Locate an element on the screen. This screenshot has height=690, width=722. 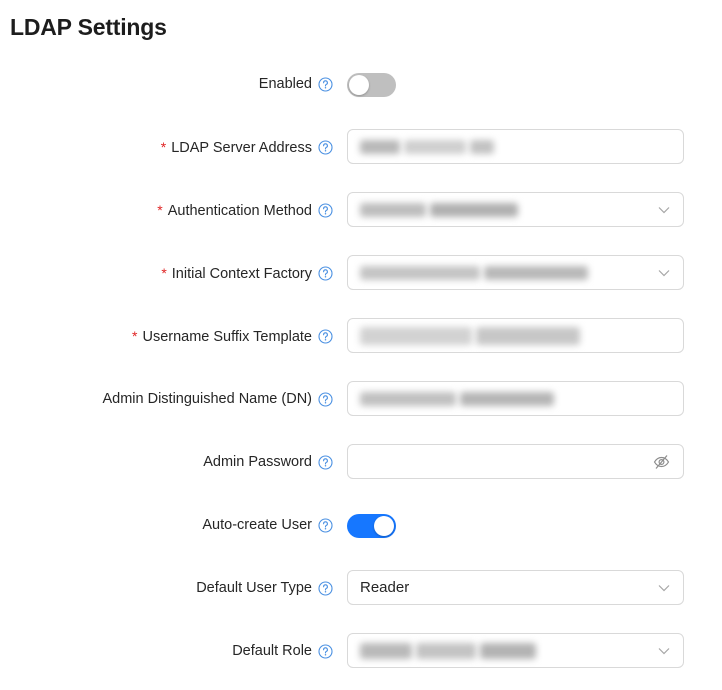
admin-password-input is located at coordinates (515, 461).